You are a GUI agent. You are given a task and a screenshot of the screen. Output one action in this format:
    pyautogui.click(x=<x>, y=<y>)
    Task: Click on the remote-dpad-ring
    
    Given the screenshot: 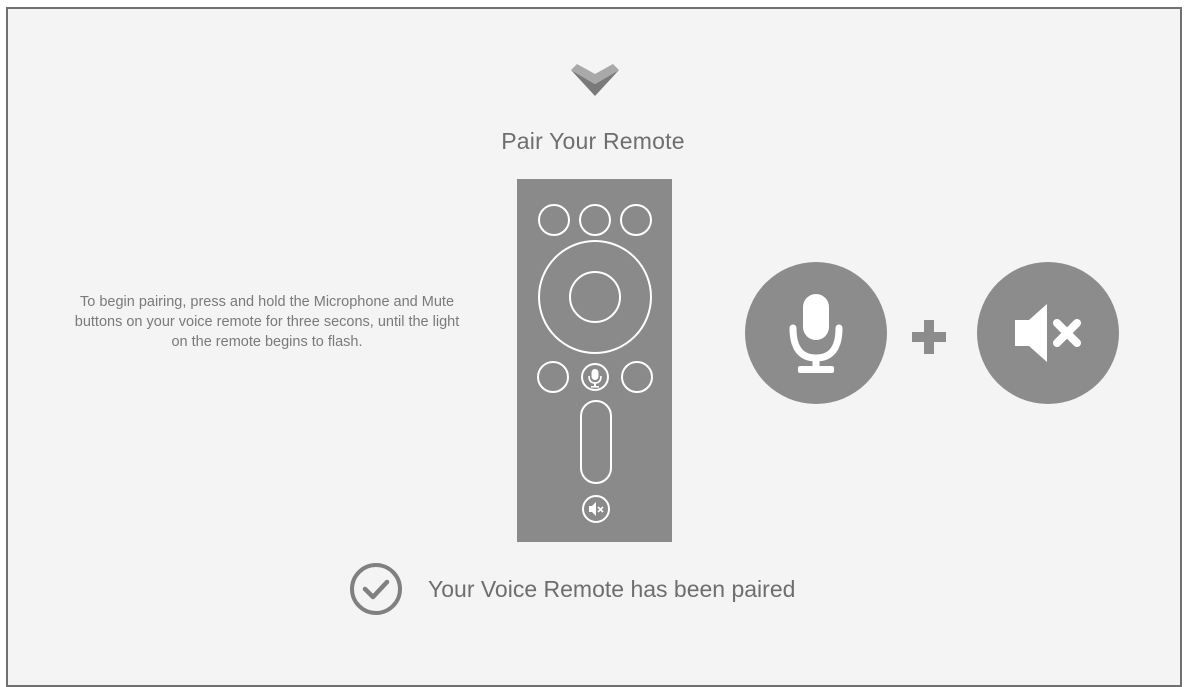 What is the action you would take?
    pyautogui.click(x=595, y=297)
    